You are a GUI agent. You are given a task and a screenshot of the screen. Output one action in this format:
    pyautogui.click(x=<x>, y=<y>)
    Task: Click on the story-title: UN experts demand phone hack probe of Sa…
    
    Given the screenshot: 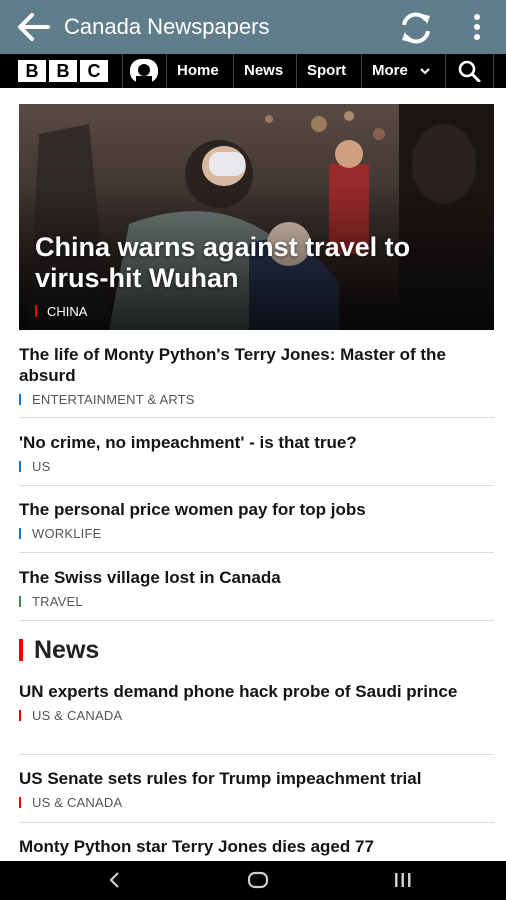 What is the action you would take?
    pyautogui.click(x=256, y=691)
    